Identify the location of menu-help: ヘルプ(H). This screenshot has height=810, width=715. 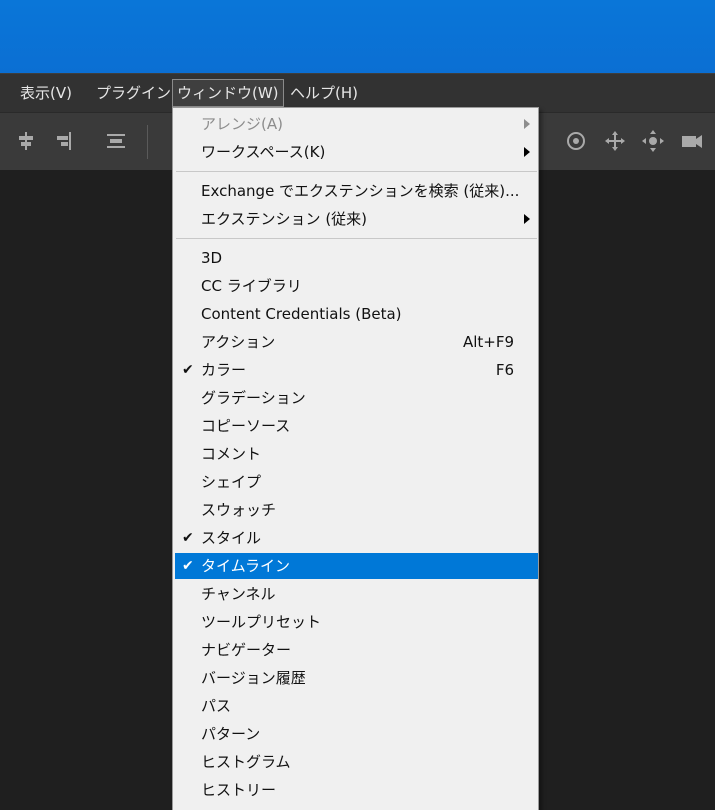
(324, 93).